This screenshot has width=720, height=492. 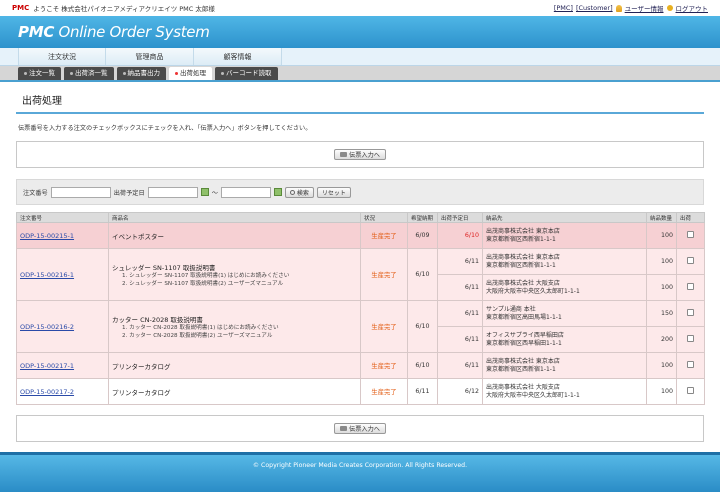 I want to click on order-link: ODP-15-00216-1, so click(x=47, y=275).